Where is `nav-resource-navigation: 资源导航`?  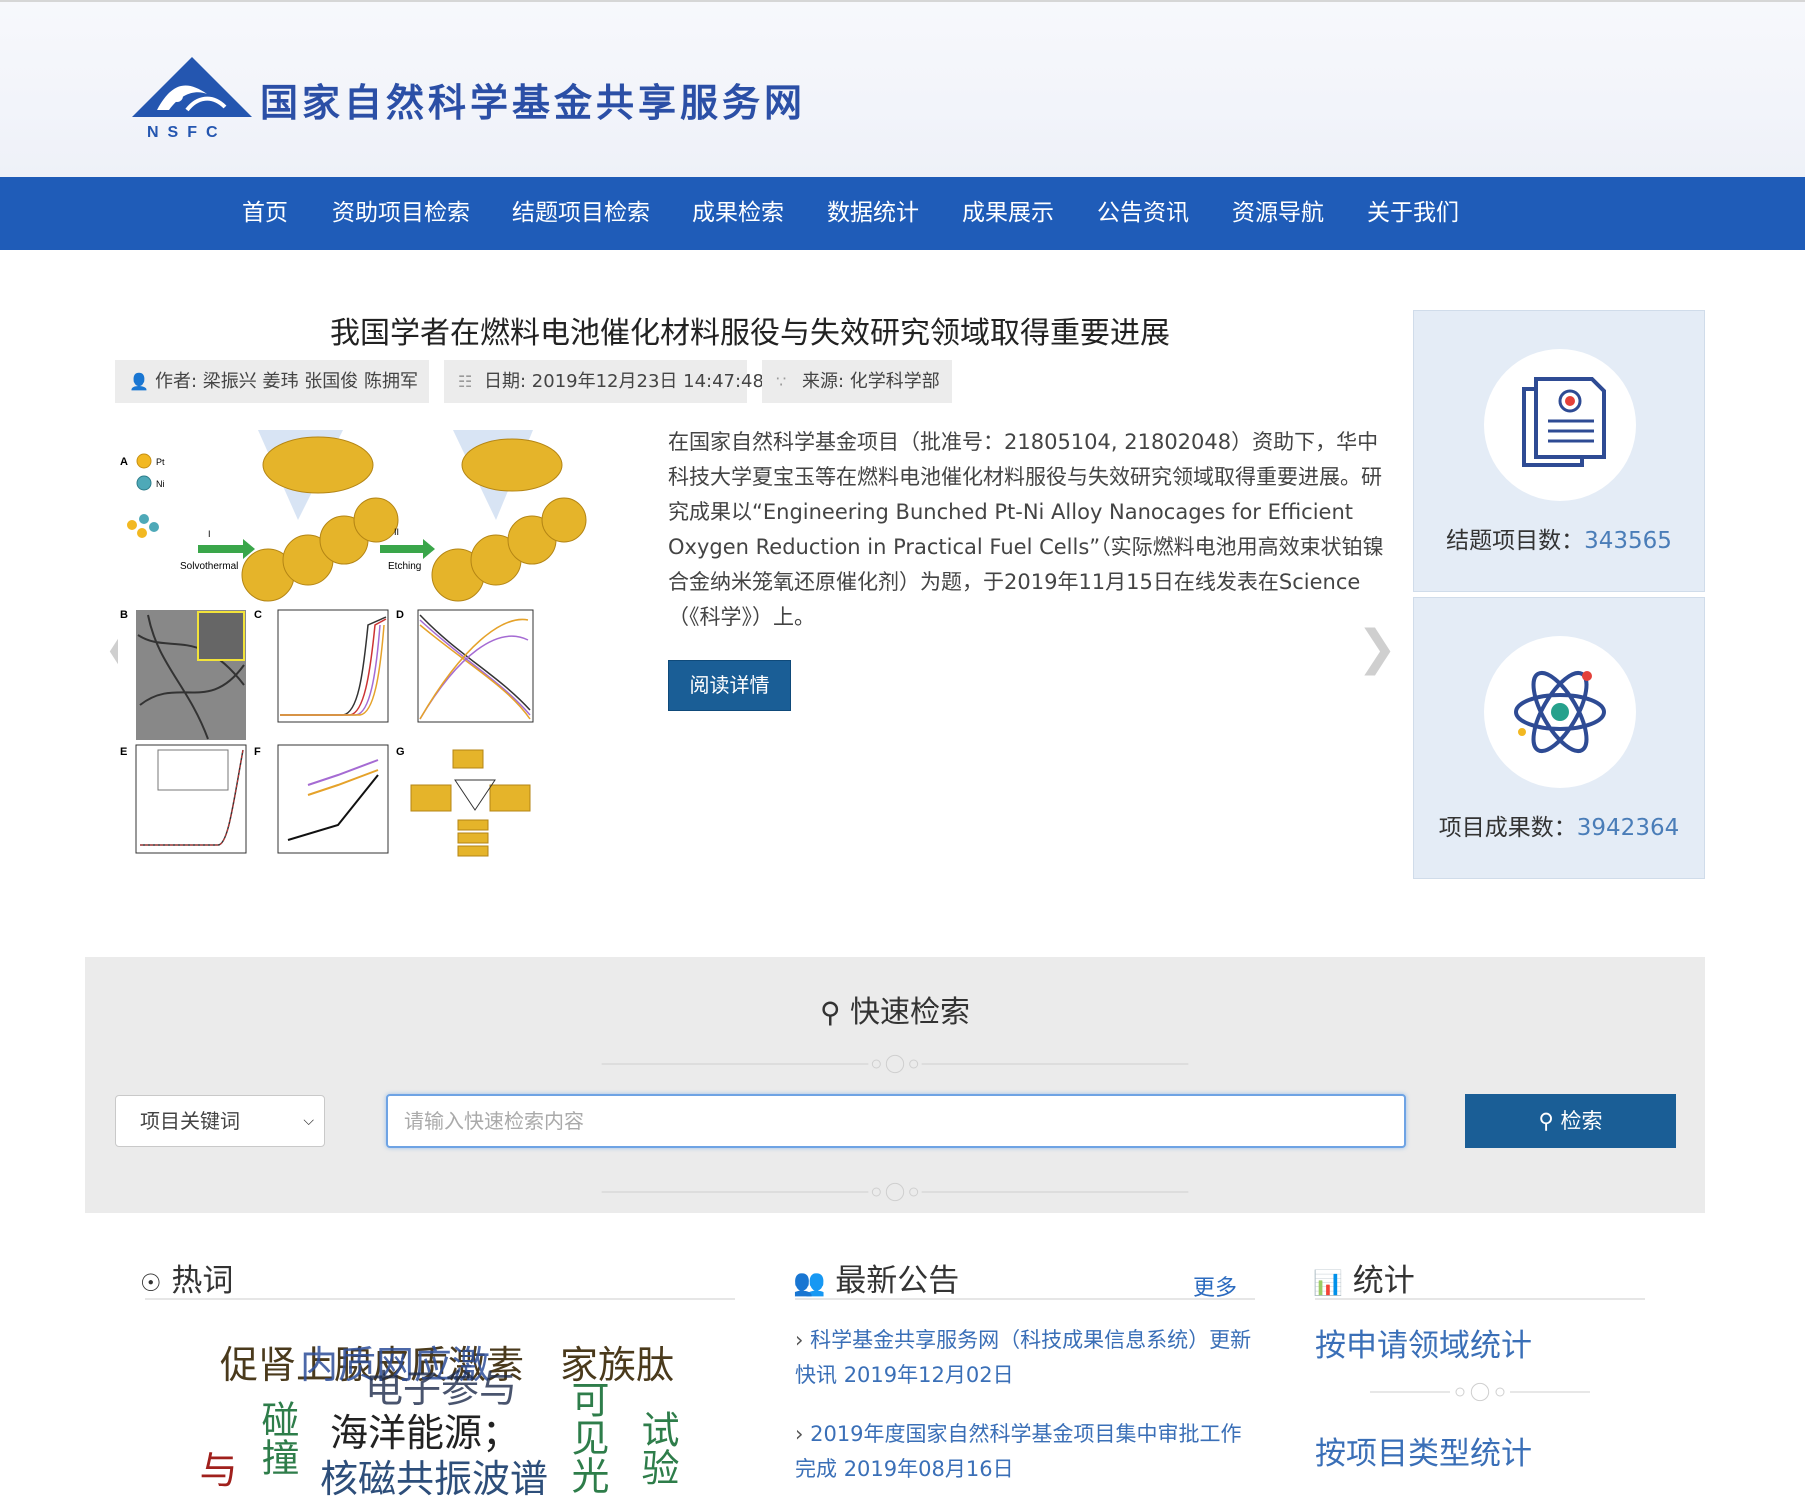
nav-resource-navigation: 资源导航 is located at coordinates (1278, 213).